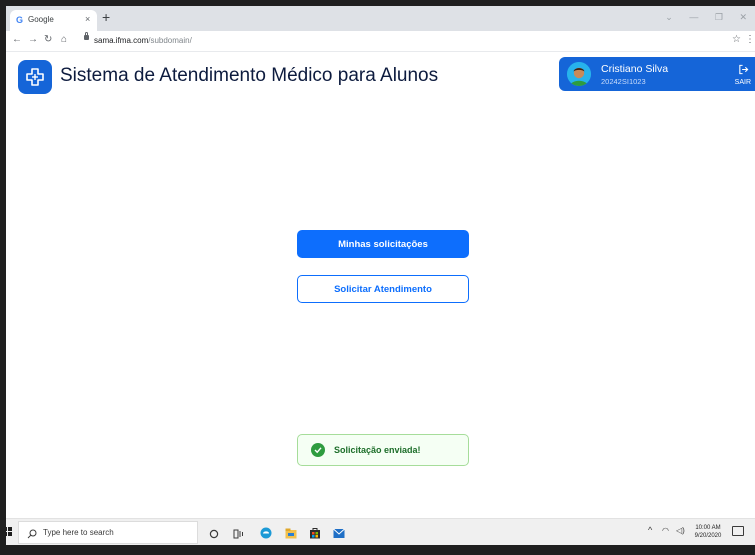  Describe the element at coordinates (106, 17) in the screenshot. I see `new-tab-button: +` at that location.